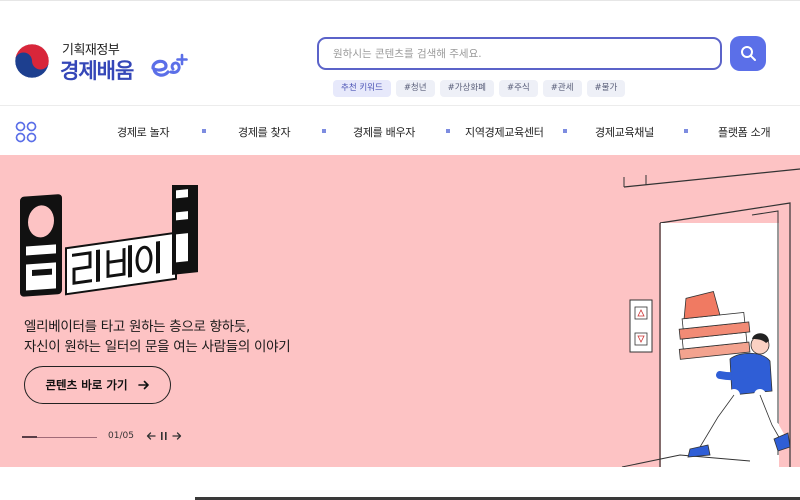 The image size is (800, 500). Describe the element at coordinates (264, 132) in the screenshot. I see `nav-item-find: 경제를 찾자` at that location.